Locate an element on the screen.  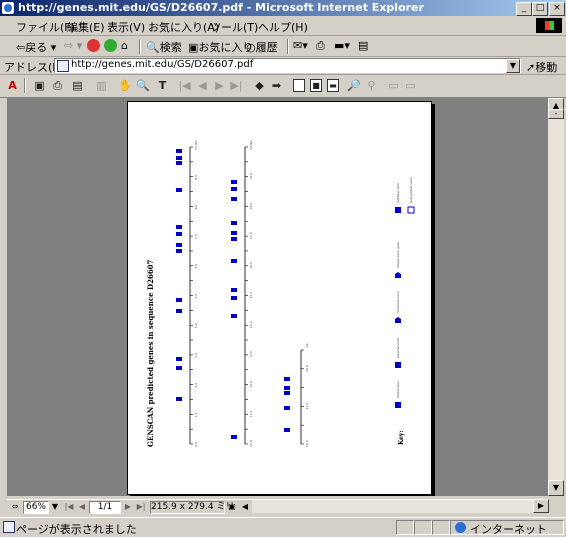
edit-icon: ▬▾ is located at coordinates (342, 45).